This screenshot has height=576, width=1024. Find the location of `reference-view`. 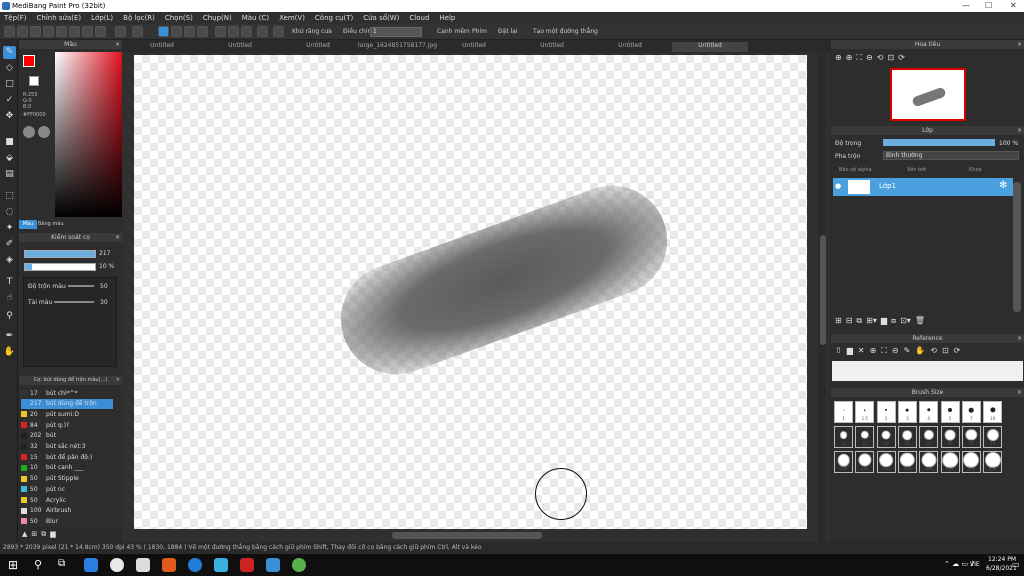

reference-view is located at coordinates (927, 371).